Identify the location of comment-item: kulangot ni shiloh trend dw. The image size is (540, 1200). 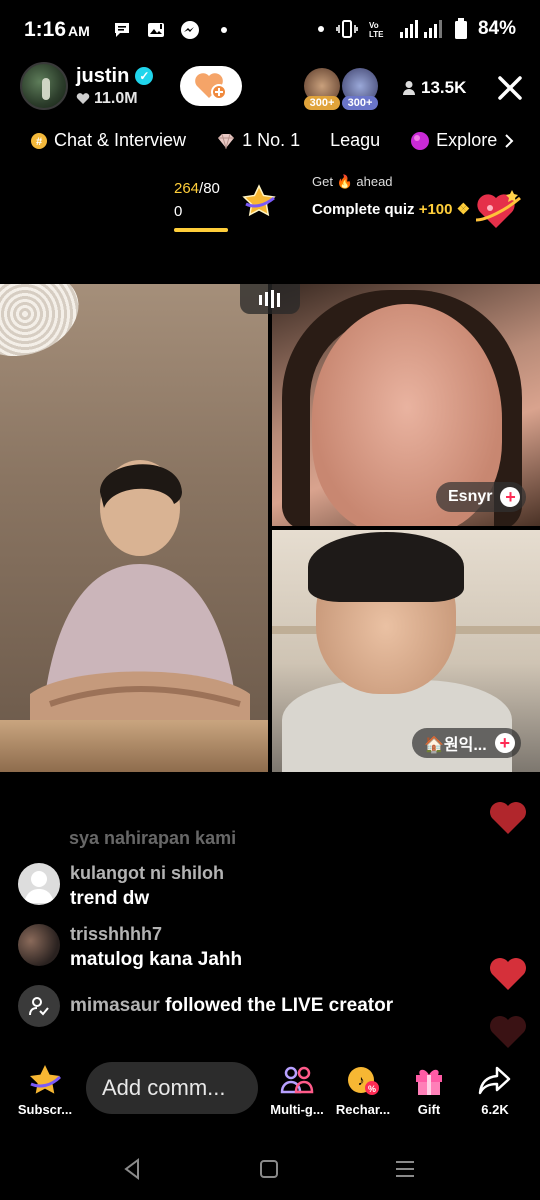
(248, 886).